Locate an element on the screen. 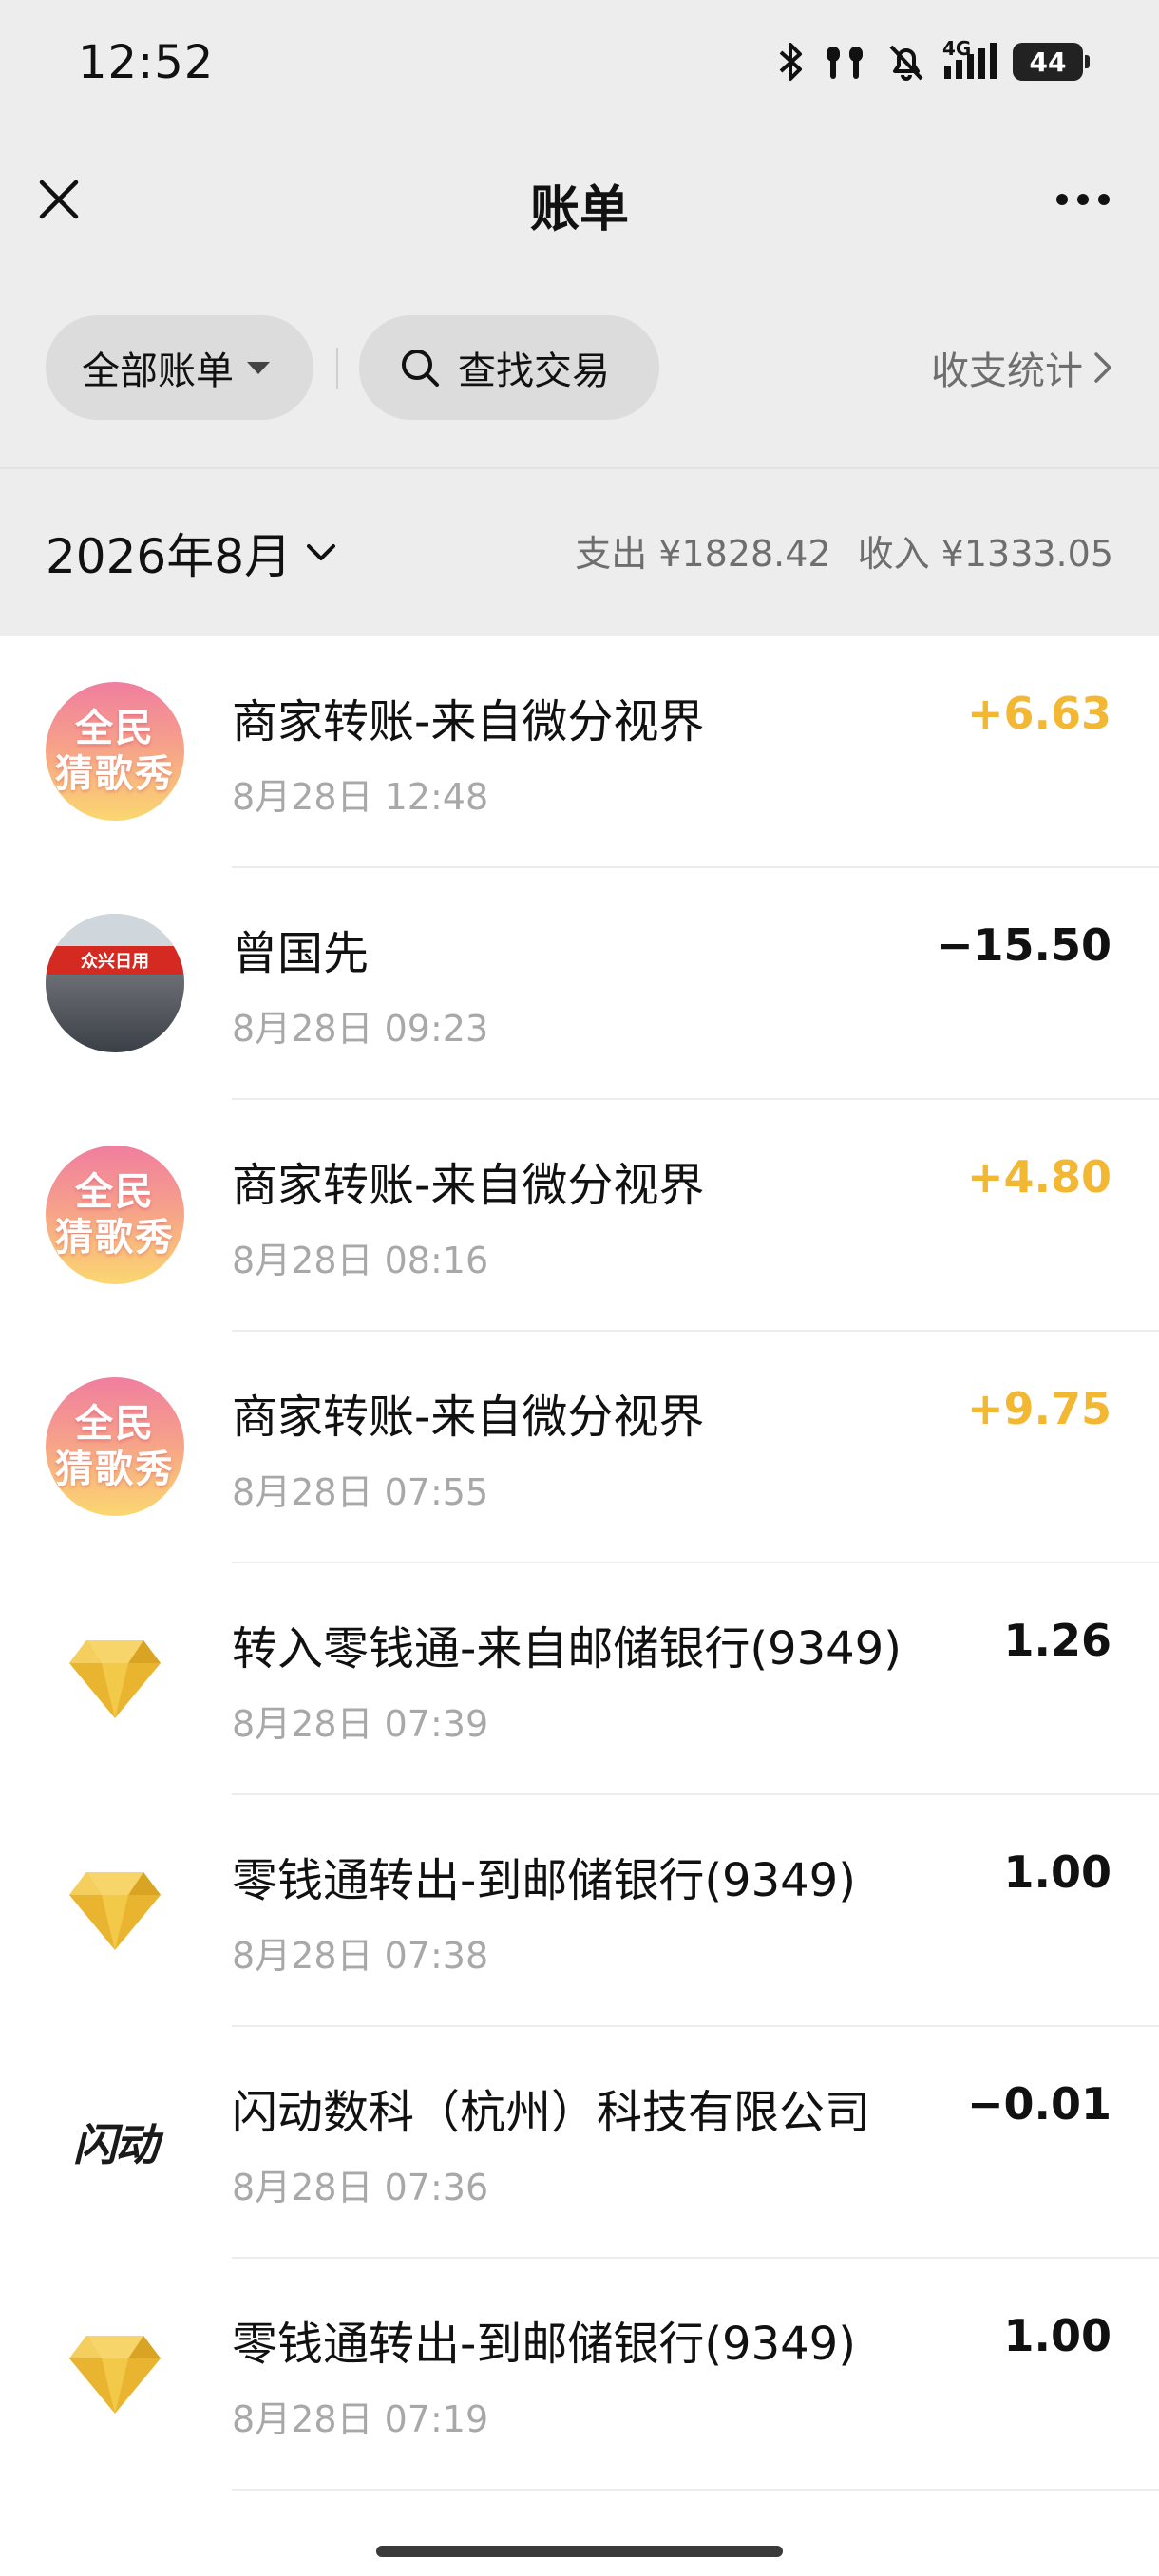 Image resolution: width=1159 pixels, height=2576 pixels. photo-avatar: 众兴日用 is located at coordinates (115, 983).